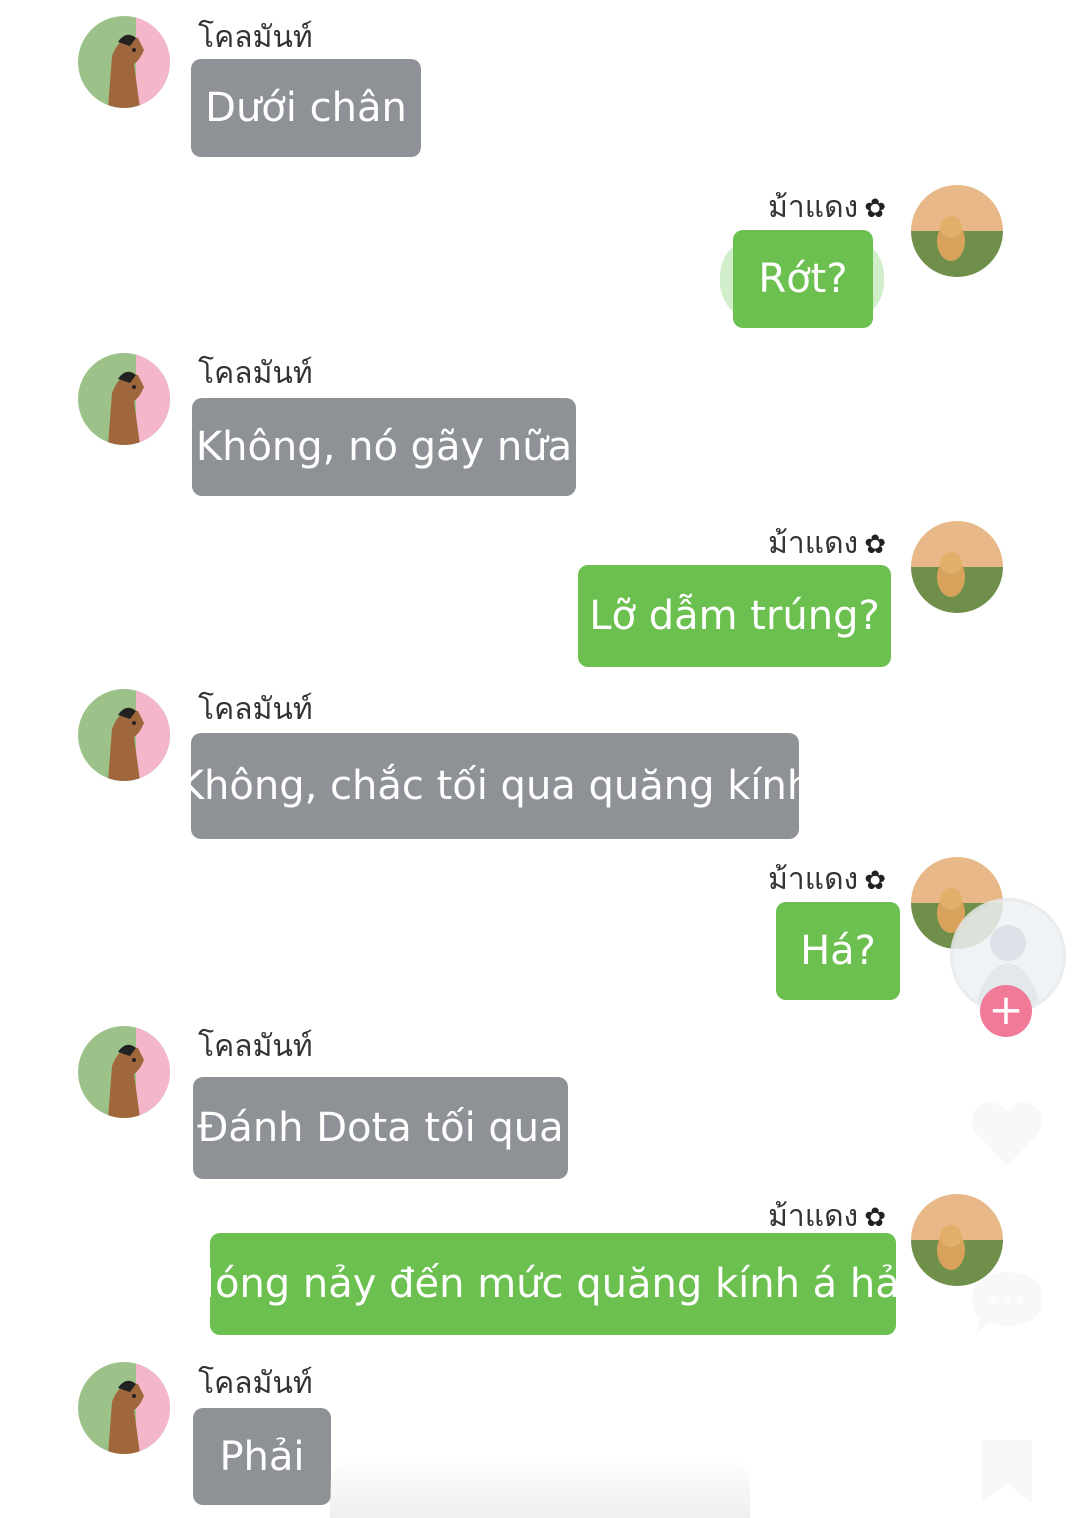  Describe the element at coordinates (306, 108) in the screenshot. I see `message-bubble: Dưới chân` at that location.